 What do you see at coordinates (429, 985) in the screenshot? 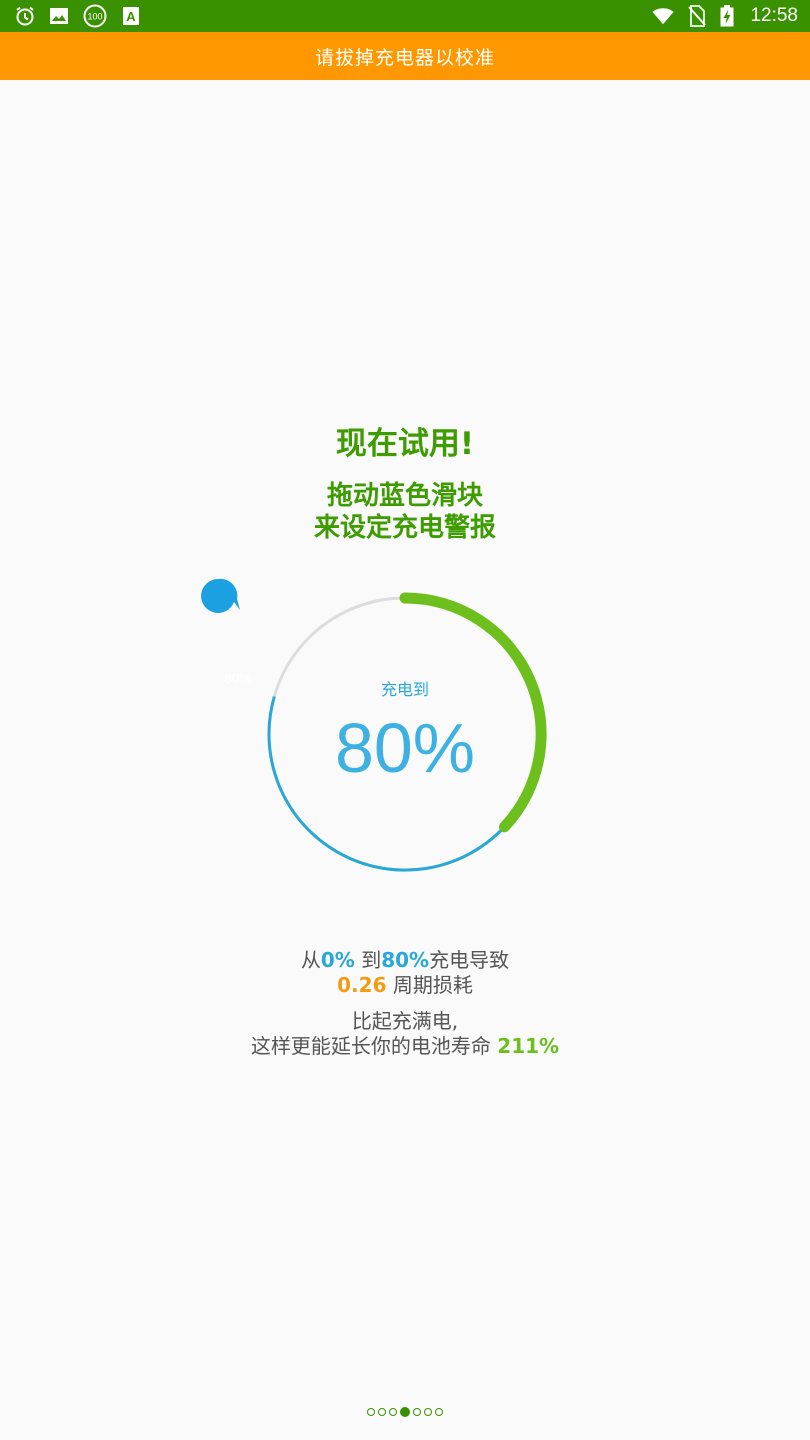
I see `info-cycle-suffix: 周期损耗` at bounding box center [429, 985].